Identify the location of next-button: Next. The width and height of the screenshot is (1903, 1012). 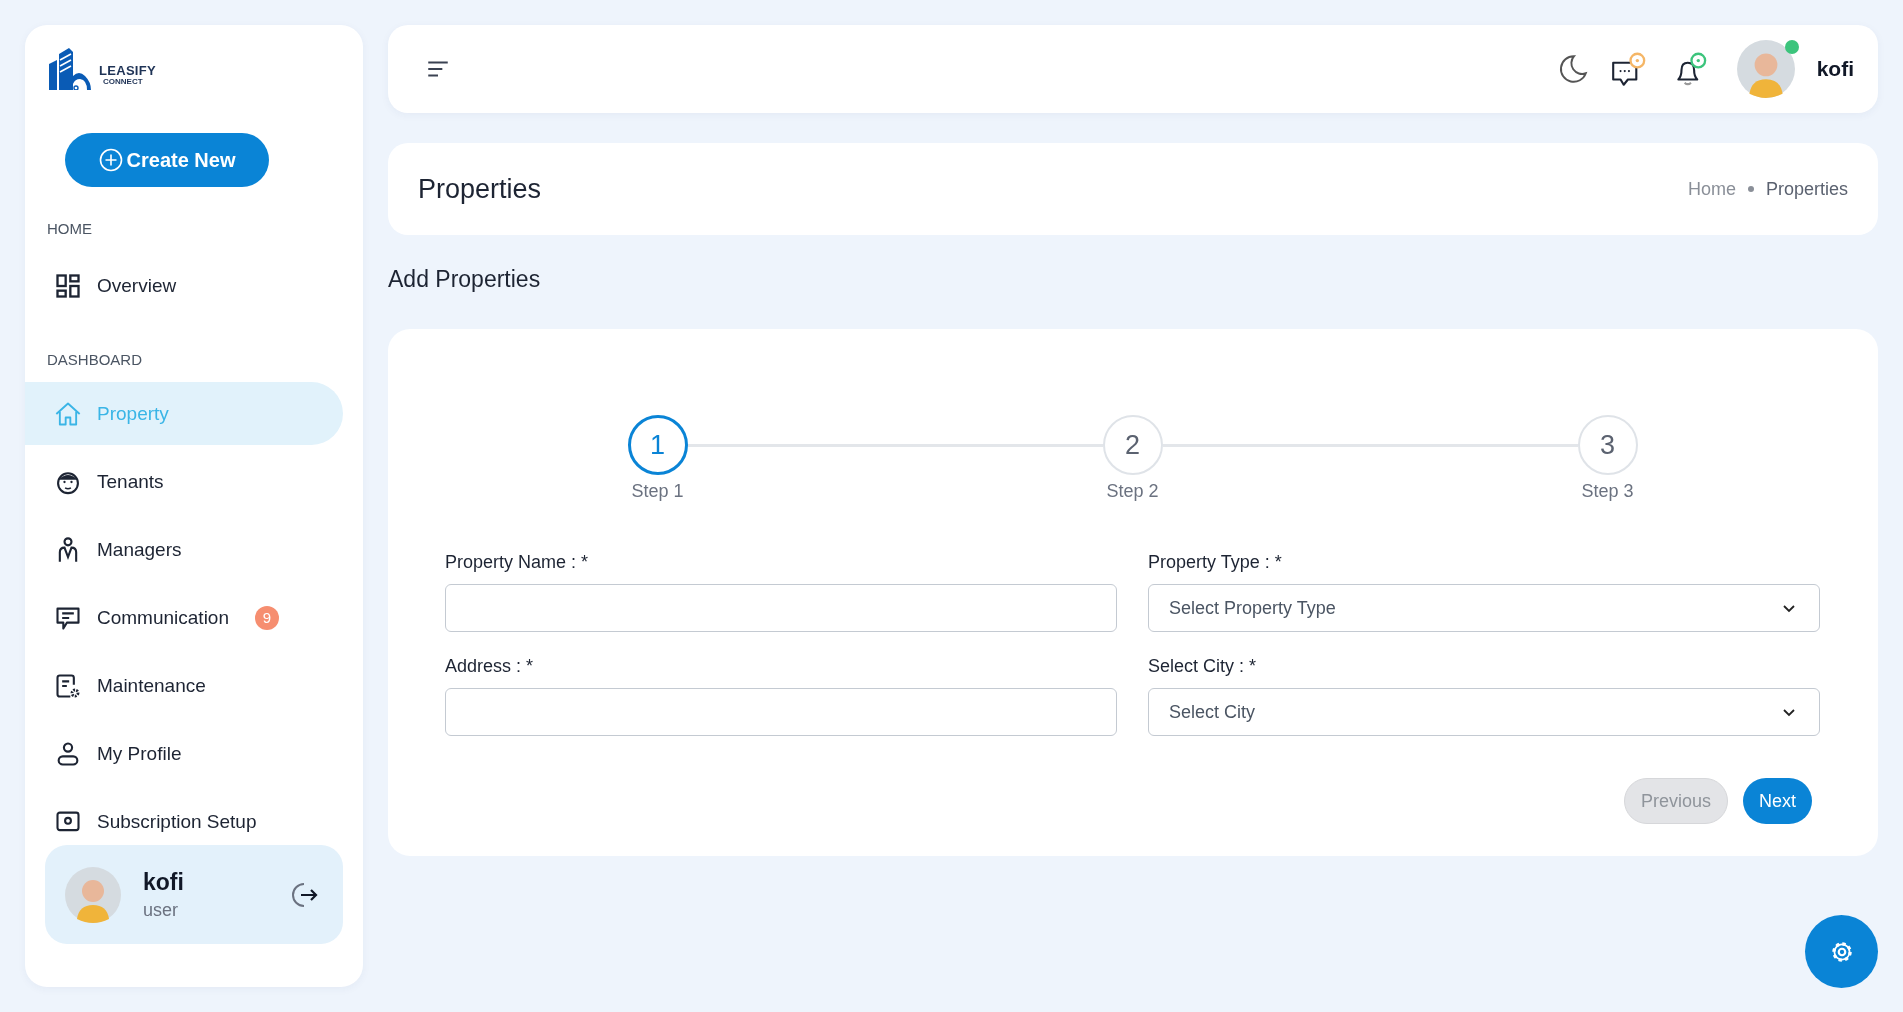
(1777, 801).